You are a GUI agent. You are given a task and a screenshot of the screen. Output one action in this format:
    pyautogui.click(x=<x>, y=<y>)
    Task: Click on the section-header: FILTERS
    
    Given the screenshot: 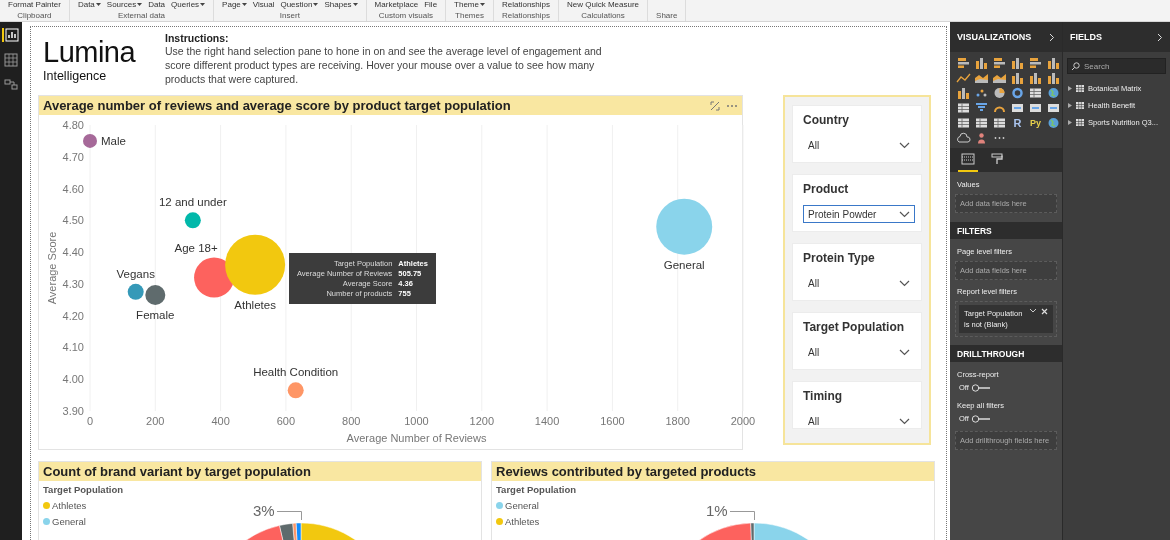 What is the action you would take?
    pyautogui.click(x=1006, y=230)
    